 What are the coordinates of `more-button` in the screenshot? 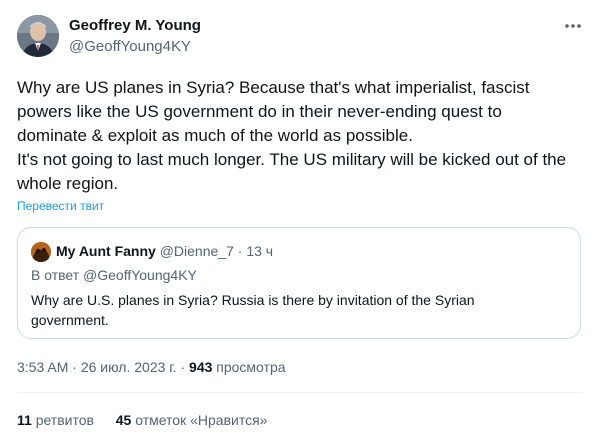 It's located at (573, 26).